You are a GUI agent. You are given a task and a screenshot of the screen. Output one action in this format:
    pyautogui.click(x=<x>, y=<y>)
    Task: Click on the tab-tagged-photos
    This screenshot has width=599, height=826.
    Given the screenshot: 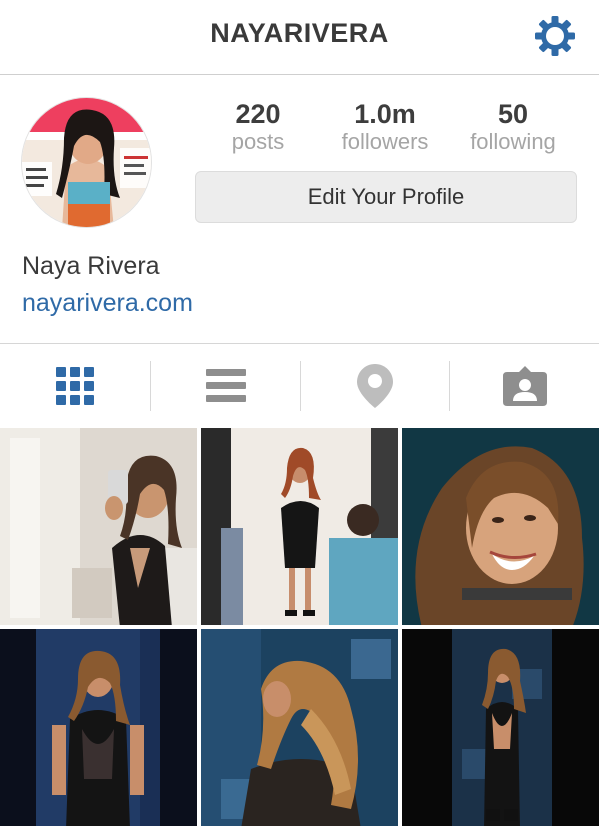 What is the action you would take?
    pyautogui.click(x=524, y=386)
    